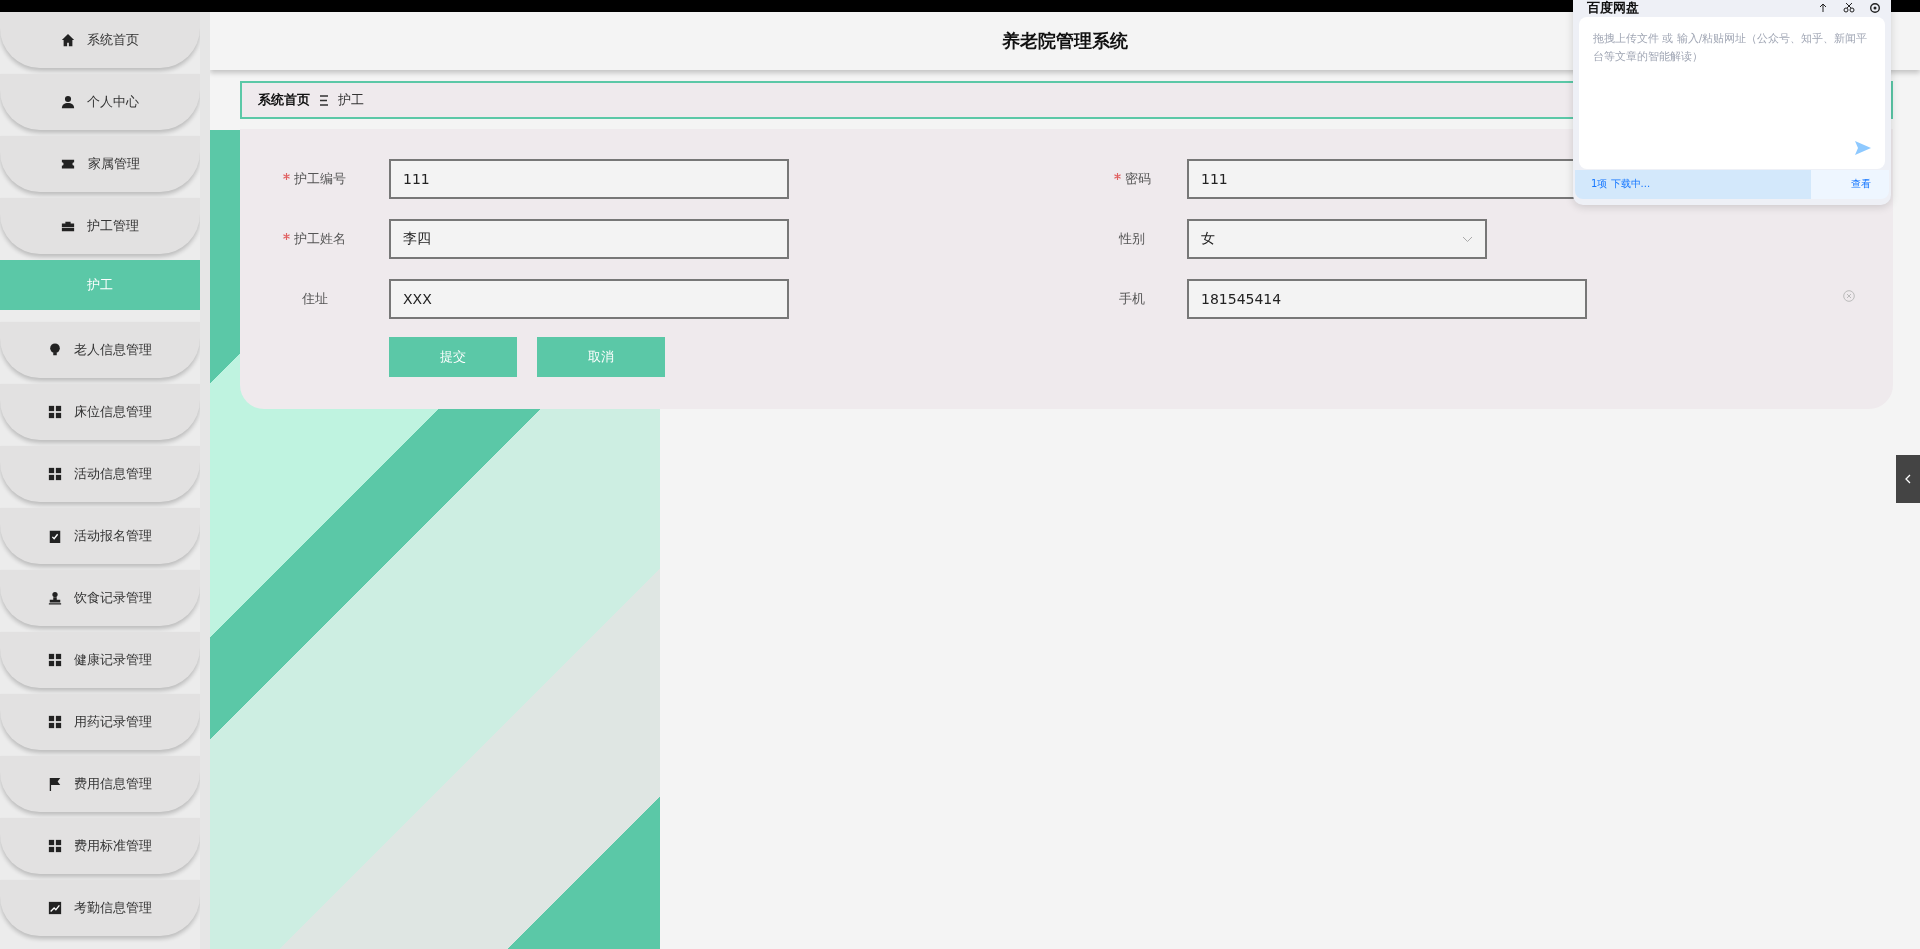 The image size is (1920, 949). What do you see at coordinates (55, 908) in the screenshot?
I see `chart-icon` at bounding box center [55, 908].